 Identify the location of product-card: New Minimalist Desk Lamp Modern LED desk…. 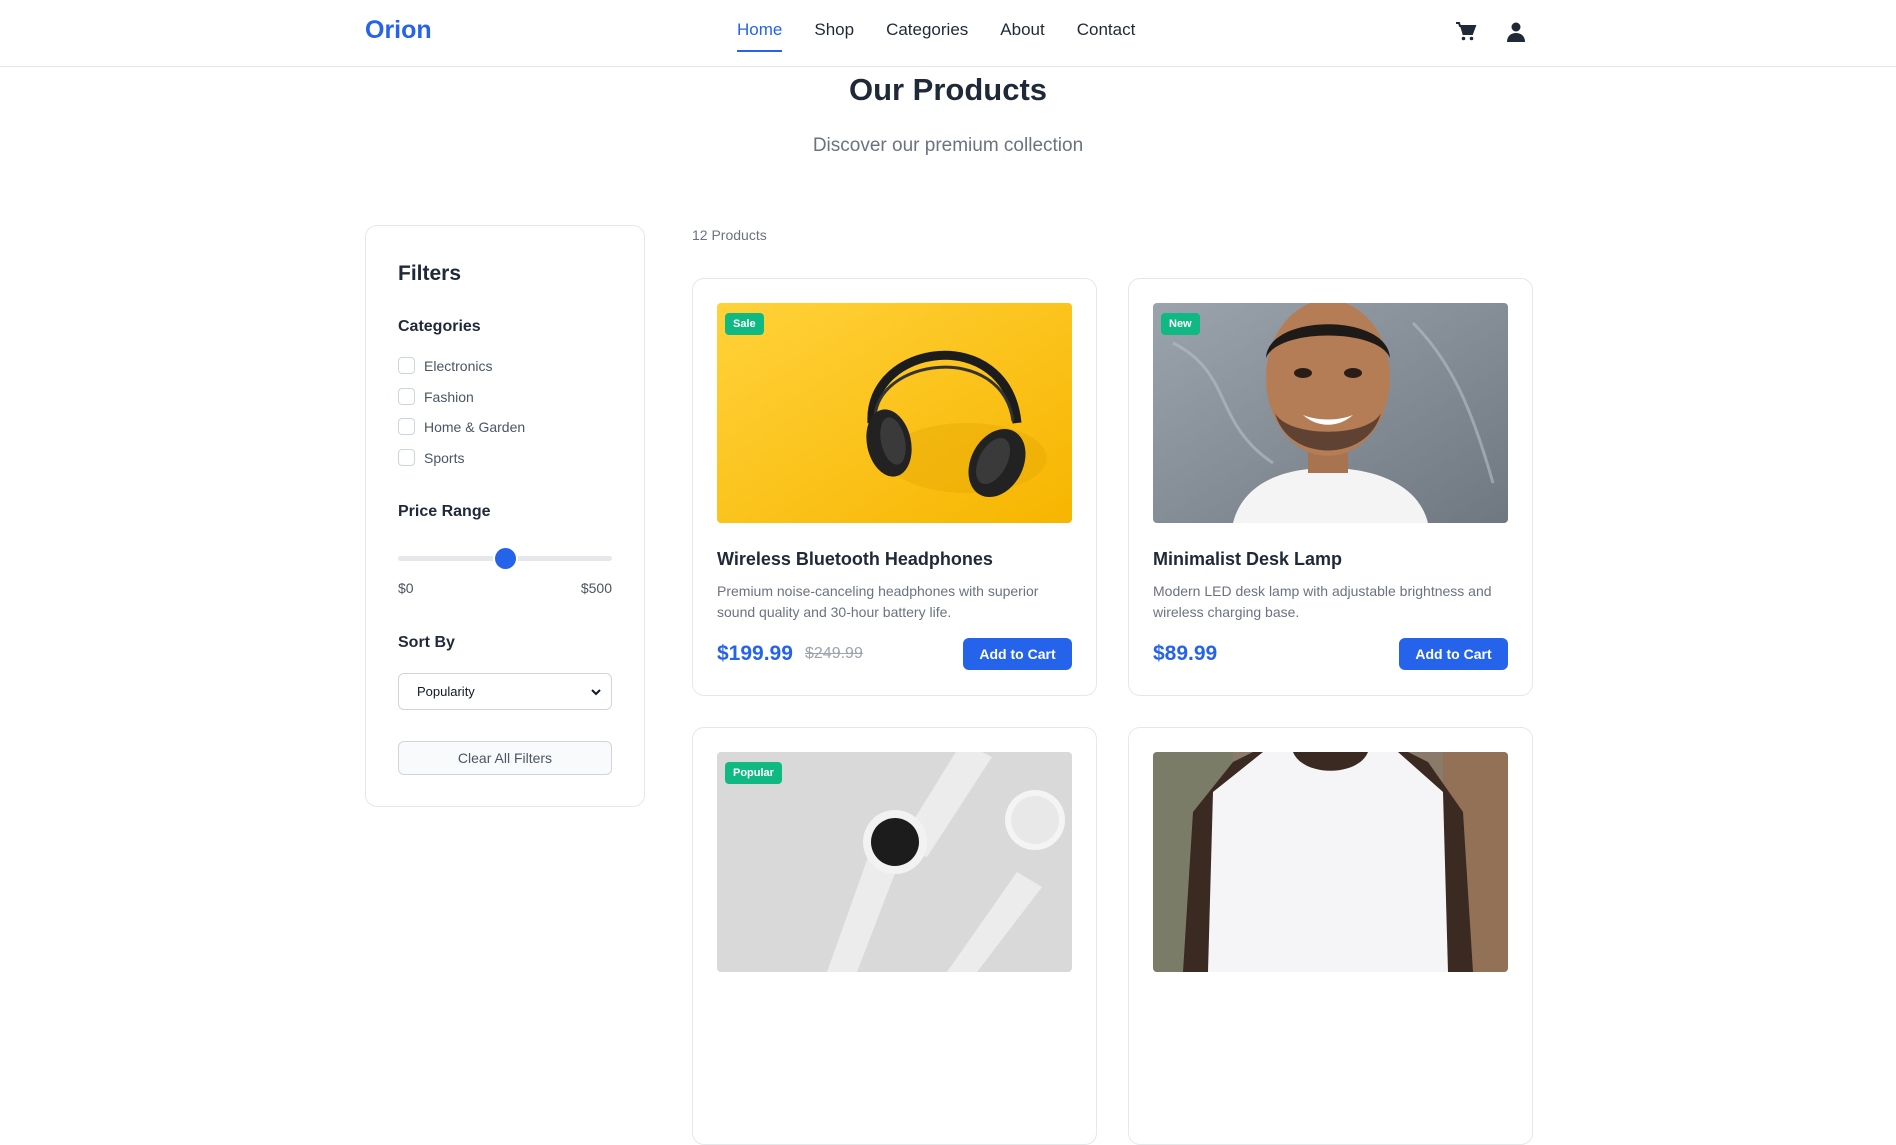
(1330, 487).